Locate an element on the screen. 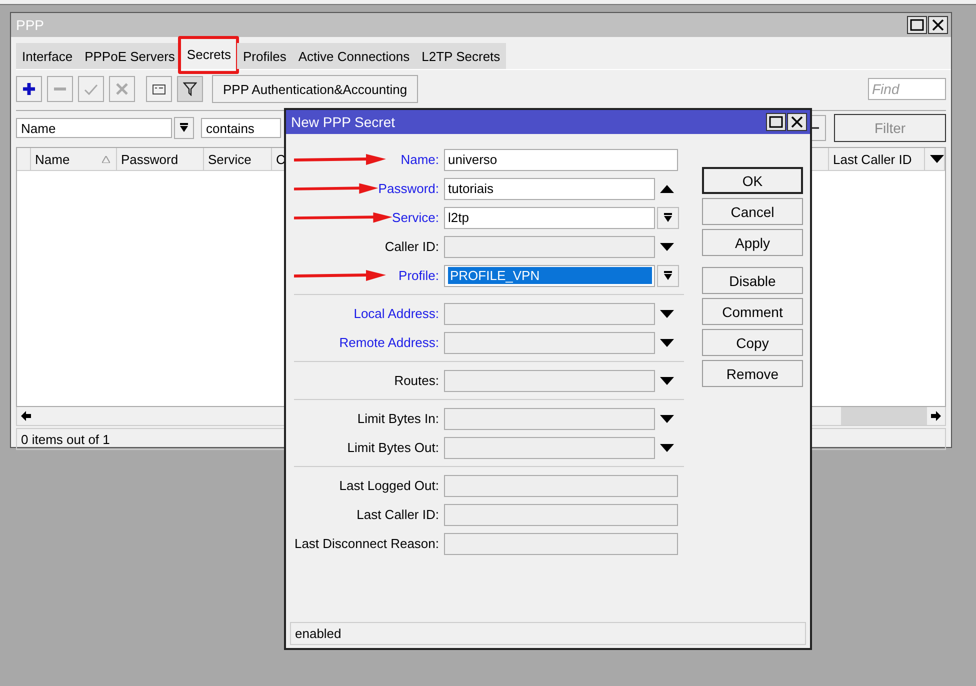 The height and width of the screenshot is (686, 976). dialog-button: Apply is located at coordinates (752, 242).